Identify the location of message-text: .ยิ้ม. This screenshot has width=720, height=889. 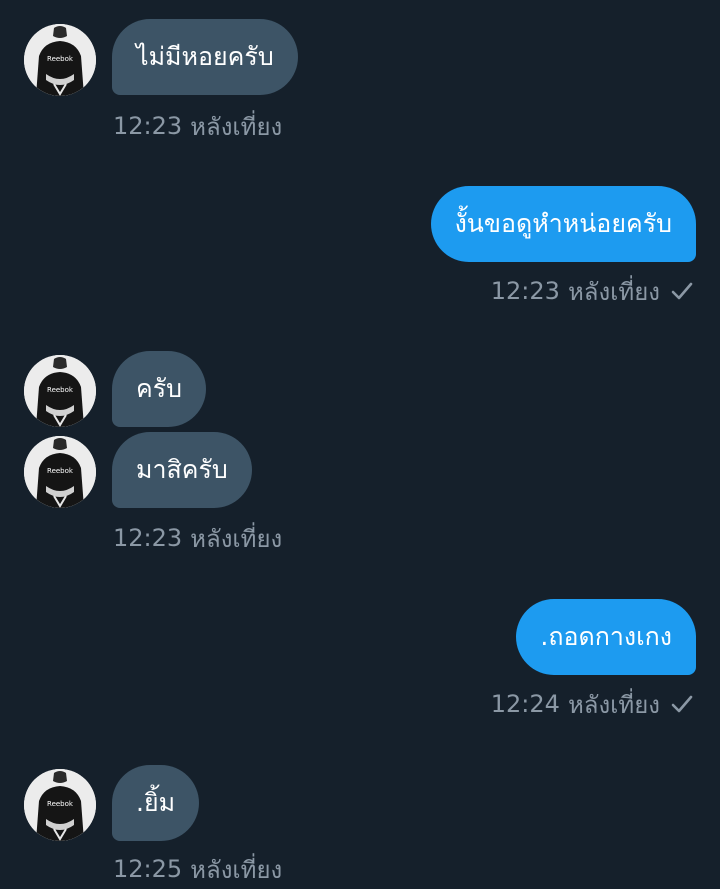
(156, 802).